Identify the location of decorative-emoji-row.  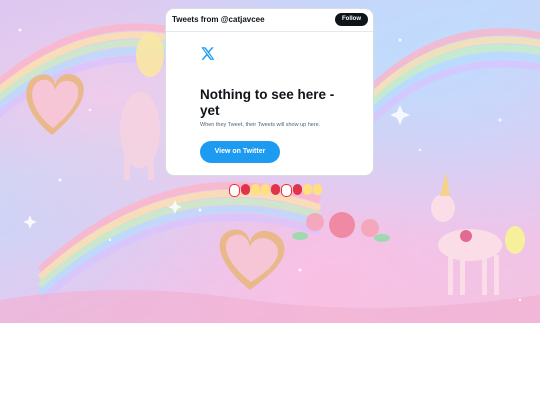
(275, 191).